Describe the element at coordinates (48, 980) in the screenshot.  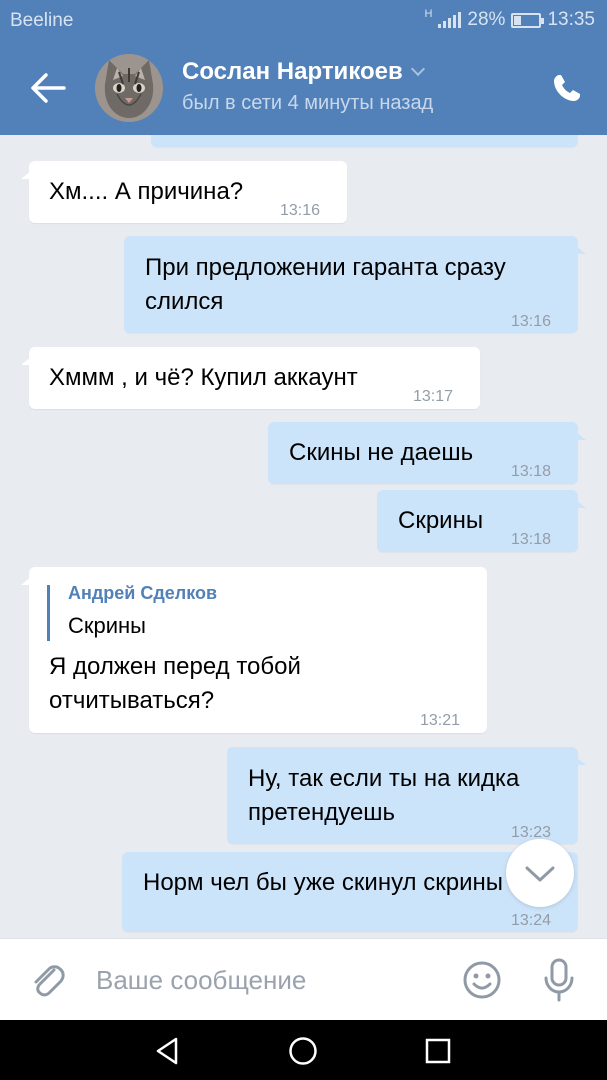
I see `paperclip-icon` at that location.